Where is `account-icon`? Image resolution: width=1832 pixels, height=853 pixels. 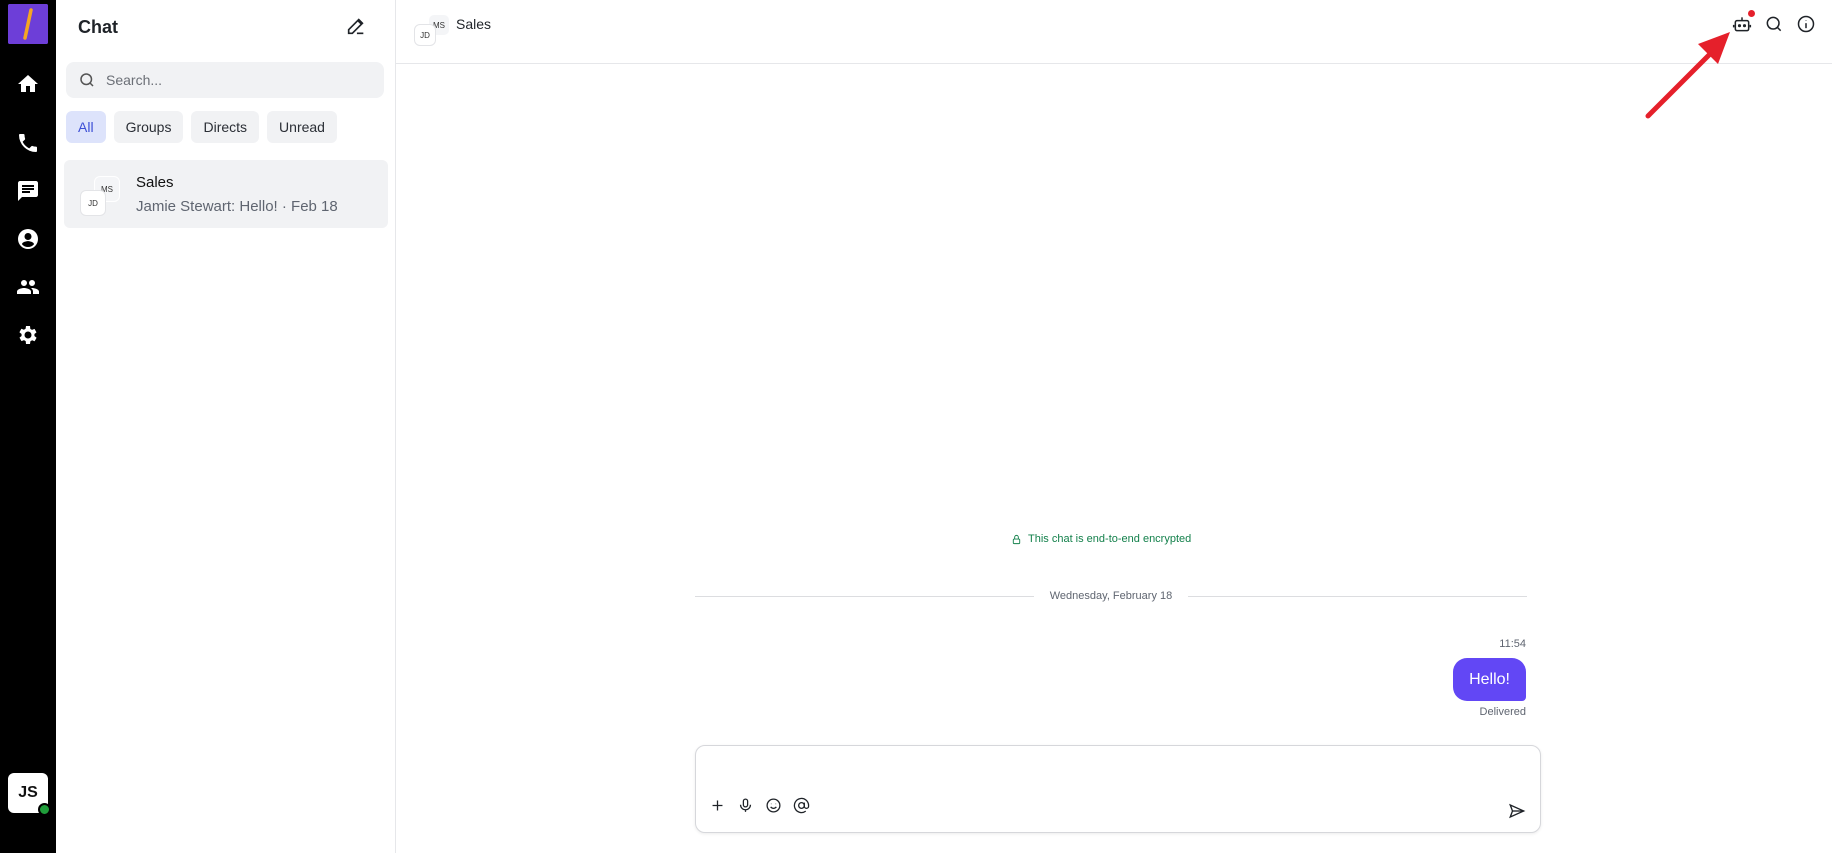 account-icon is located at coordinates (28, 239).